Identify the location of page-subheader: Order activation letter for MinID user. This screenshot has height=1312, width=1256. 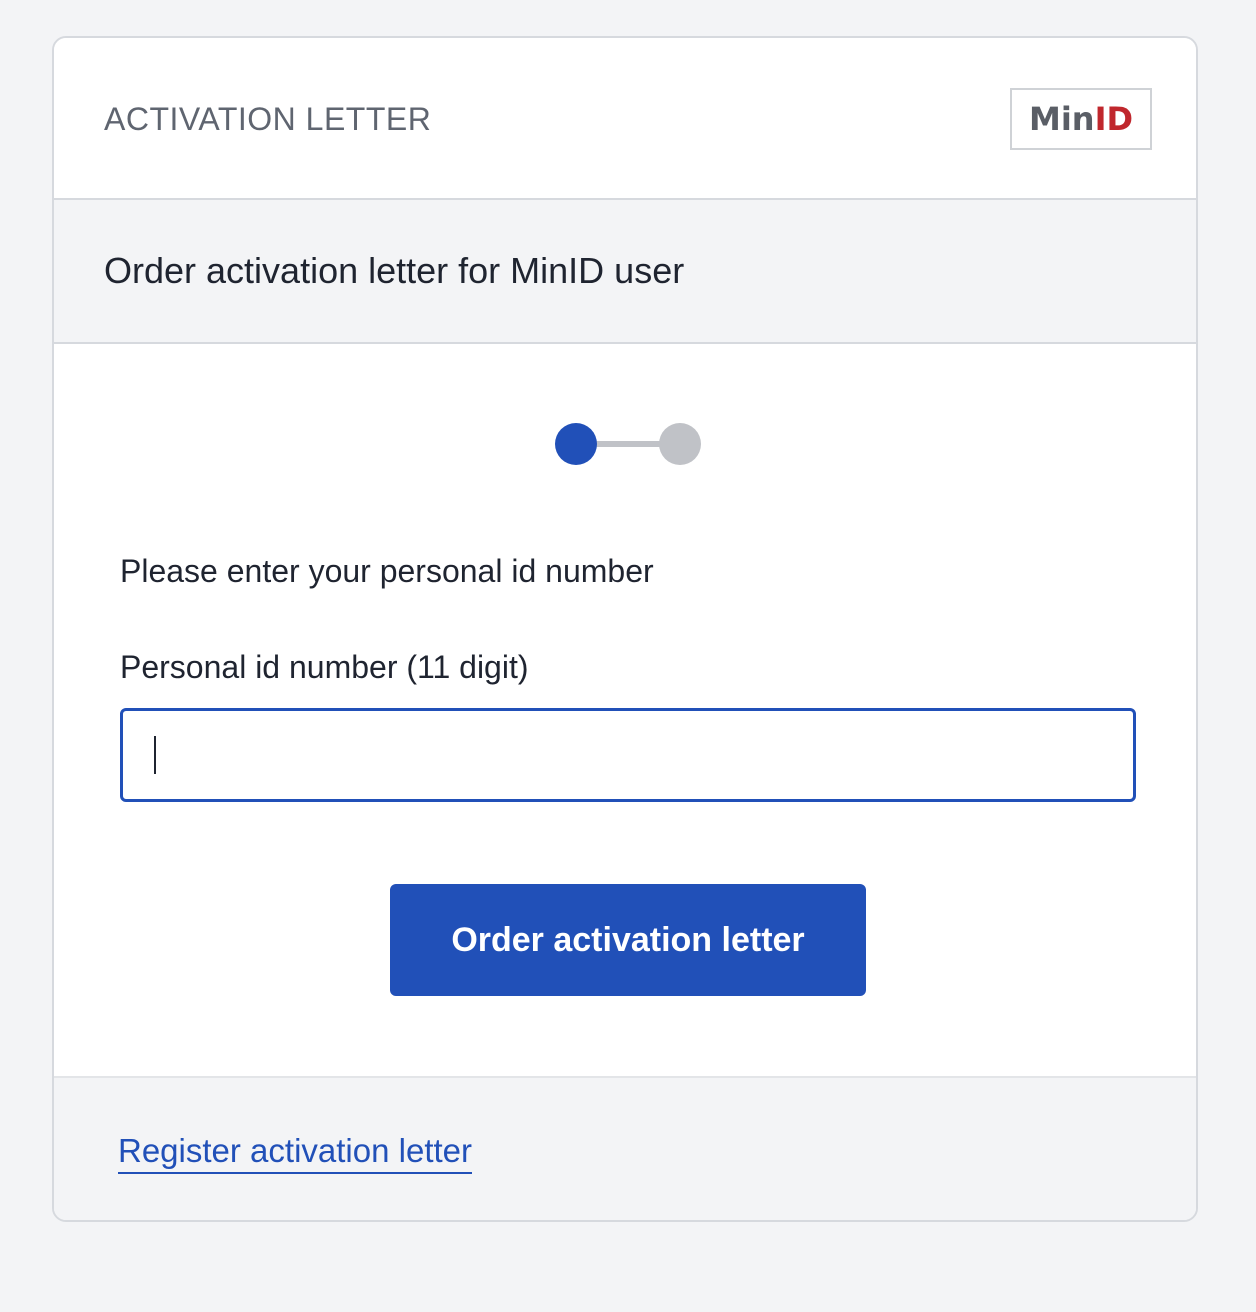
(625, 272).